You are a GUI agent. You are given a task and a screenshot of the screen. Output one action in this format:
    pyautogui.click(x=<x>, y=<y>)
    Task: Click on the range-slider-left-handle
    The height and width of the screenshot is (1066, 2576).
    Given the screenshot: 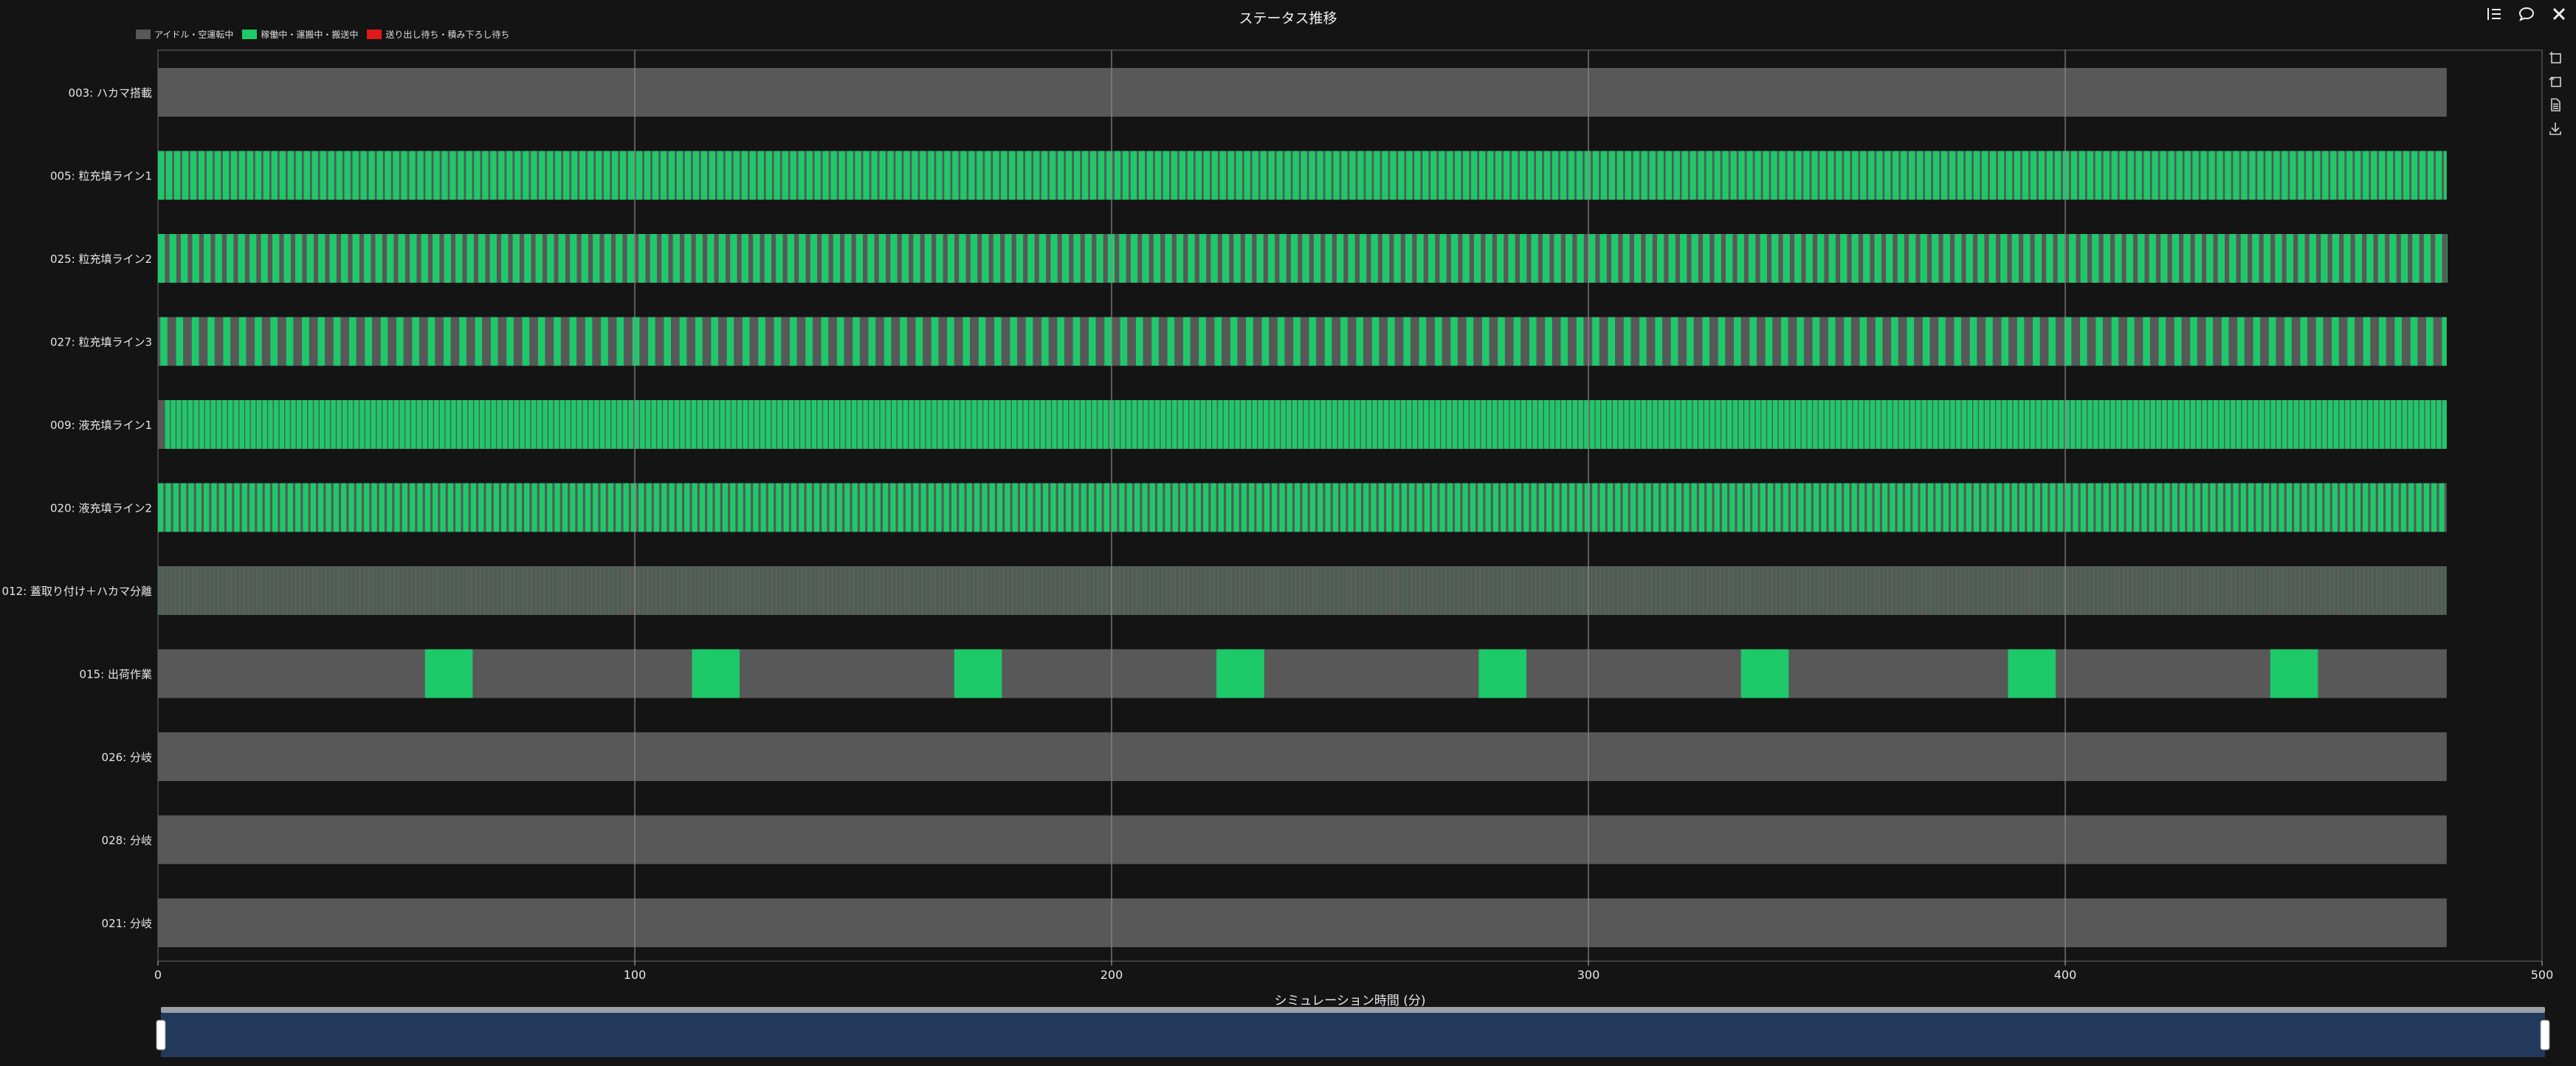 What is the action you would take?
    pyautogui.click(x=161, y=1034)
    